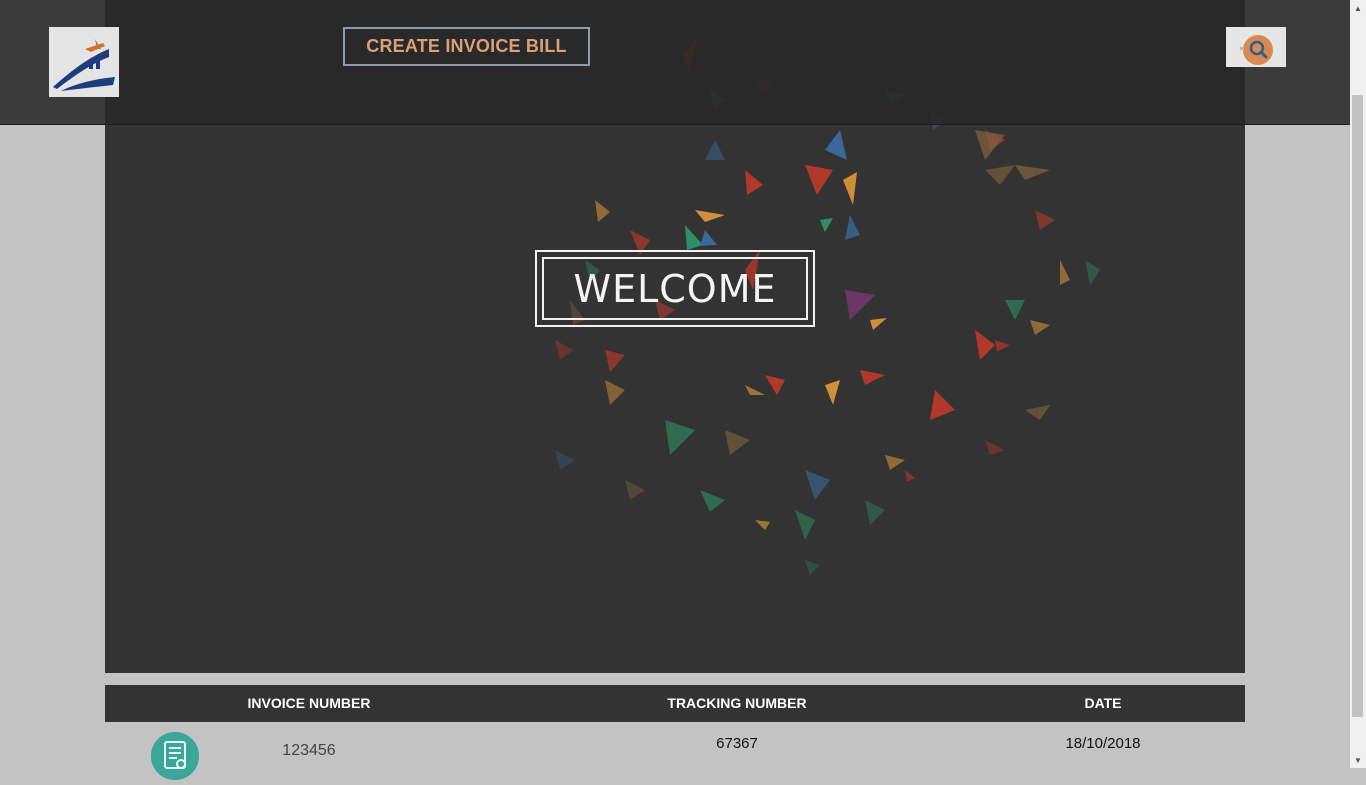 The image size is (1366, 785). I want to click on search-button, so click(1256, 47).